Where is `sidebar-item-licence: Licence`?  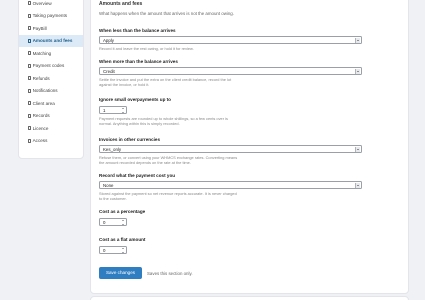
sidebar-item-licence: Licence is located at coordinates (51, 128).